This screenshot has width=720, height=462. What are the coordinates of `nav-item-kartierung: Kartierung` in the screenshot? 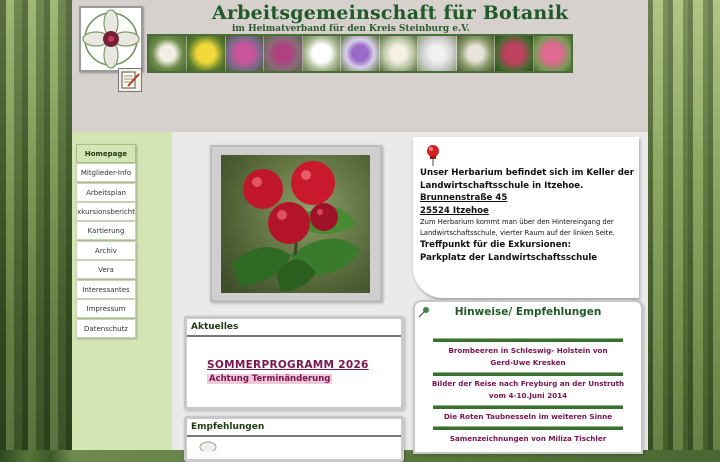 It's located at (106, 230).